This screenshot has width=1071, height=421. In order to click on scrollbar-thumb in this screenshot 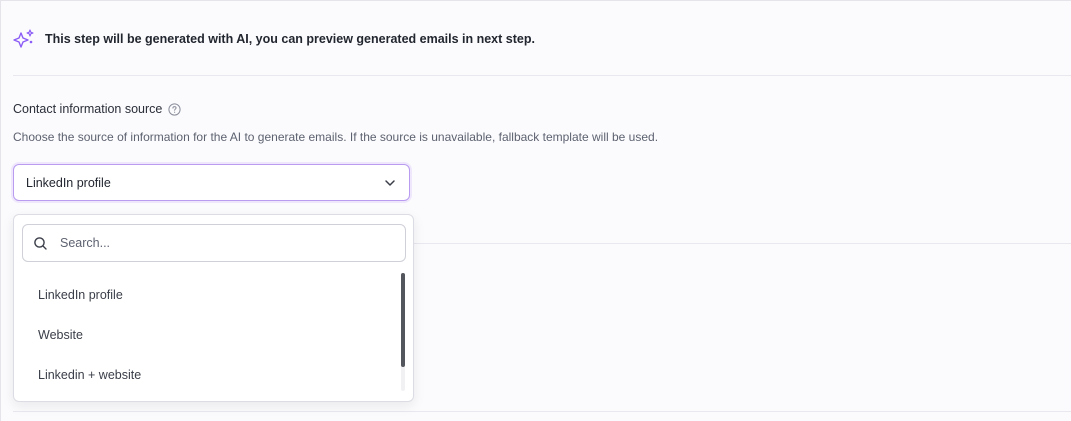, I will do `click(403, 320)`.